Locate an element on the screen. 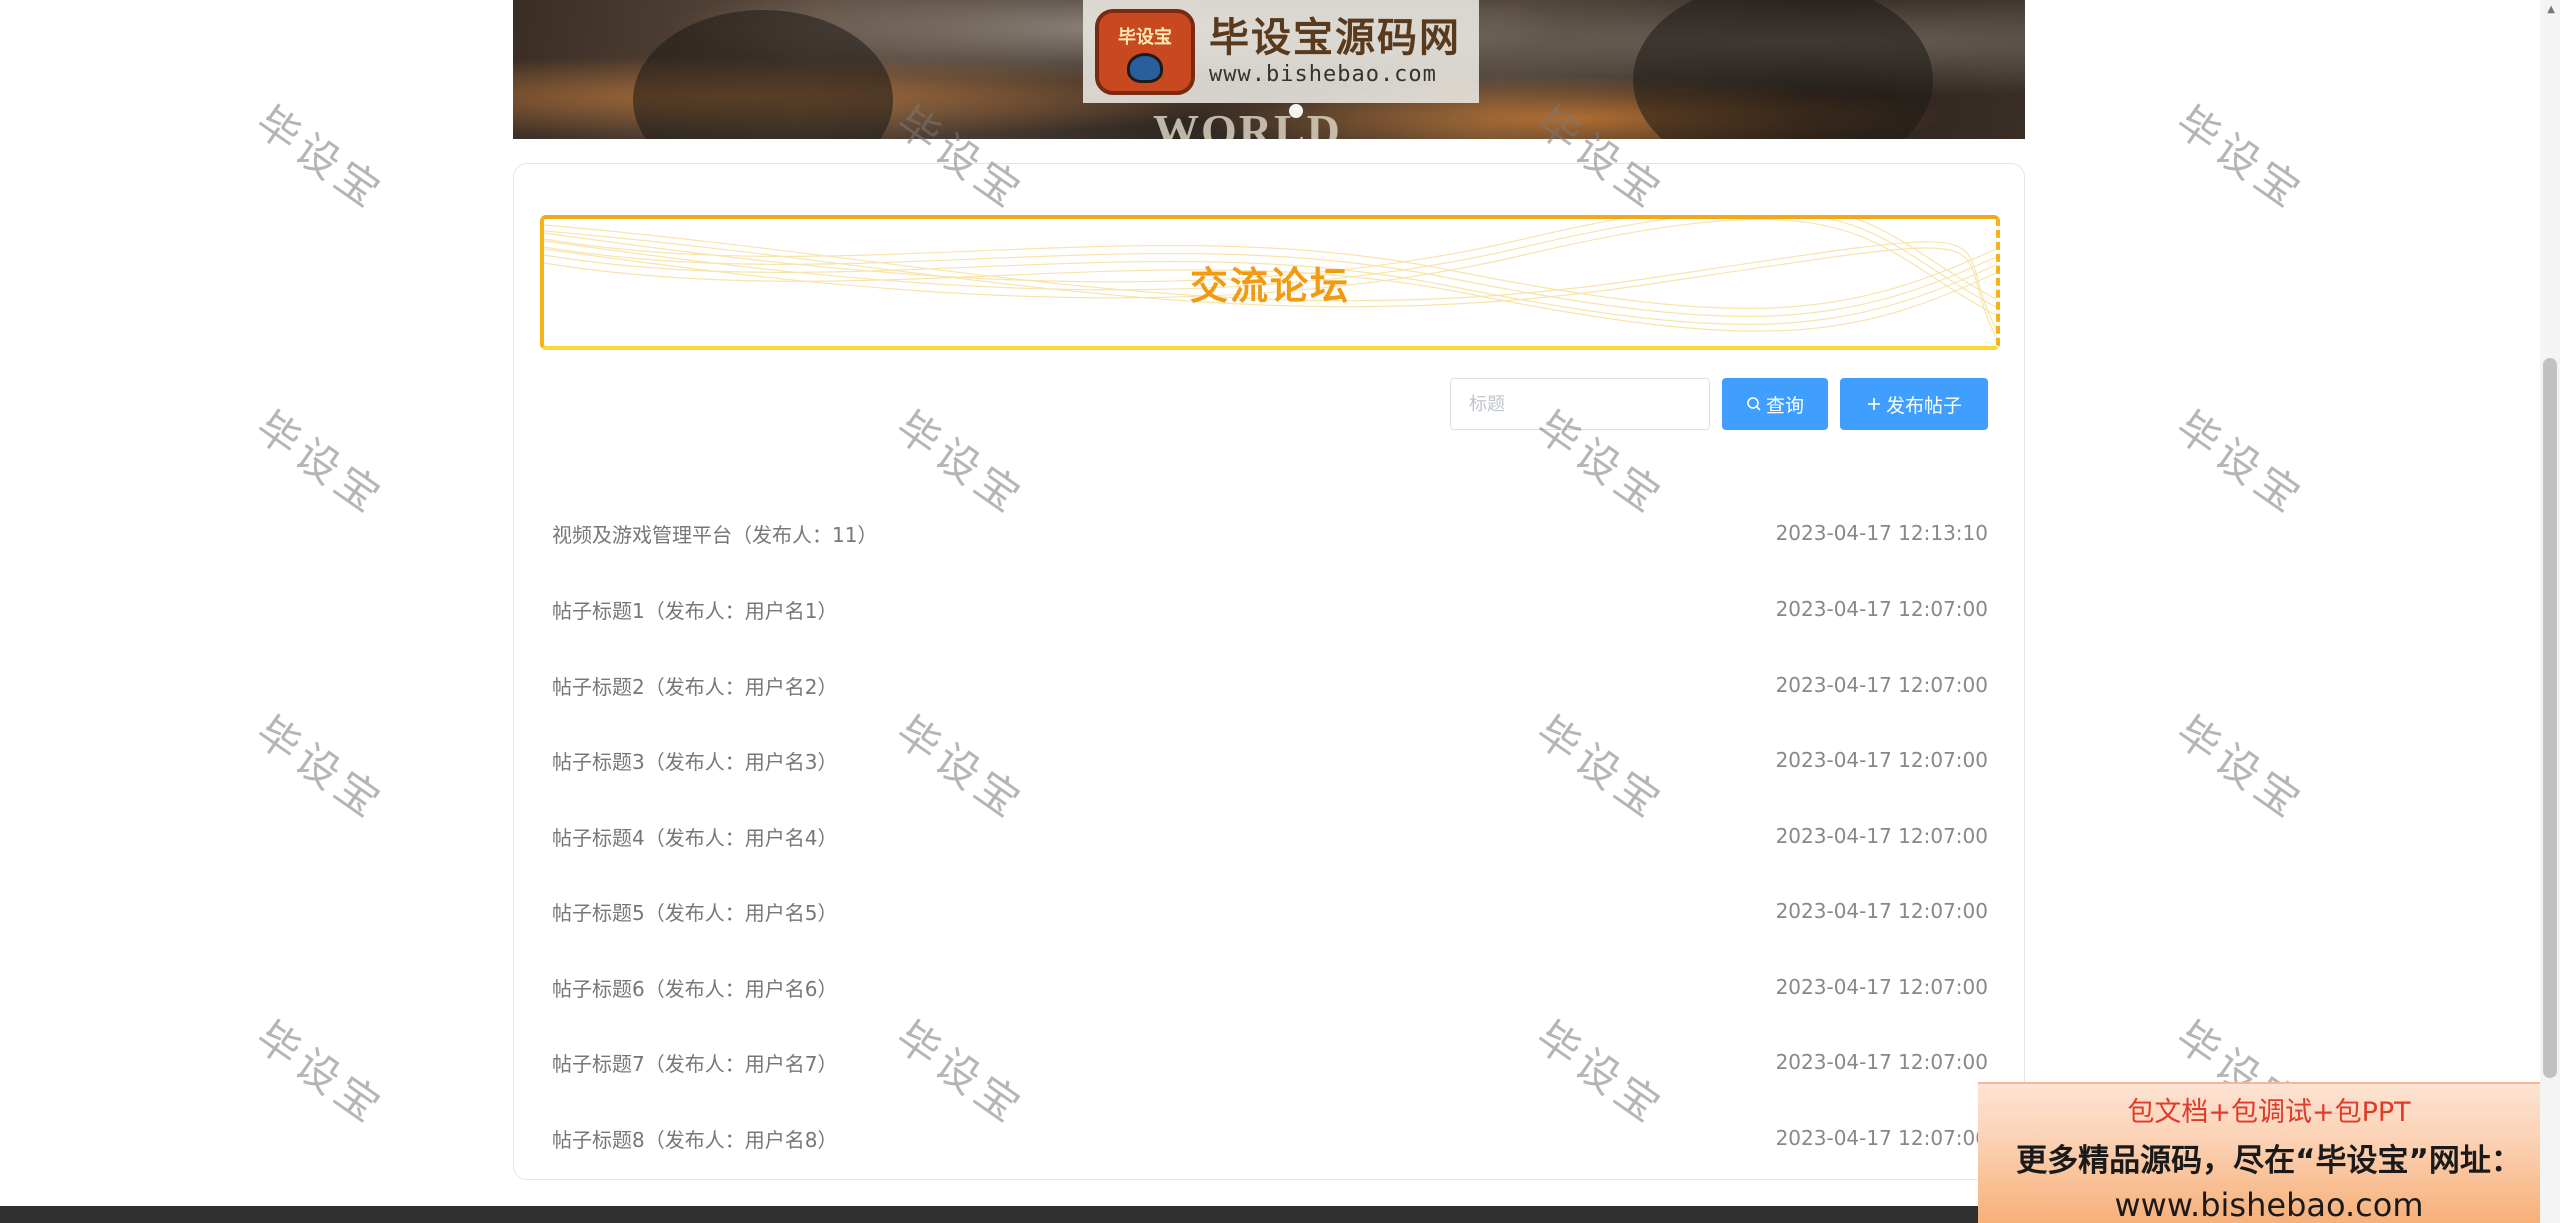  banner-background-word: WORLD is located at coordinates (1247, 122).